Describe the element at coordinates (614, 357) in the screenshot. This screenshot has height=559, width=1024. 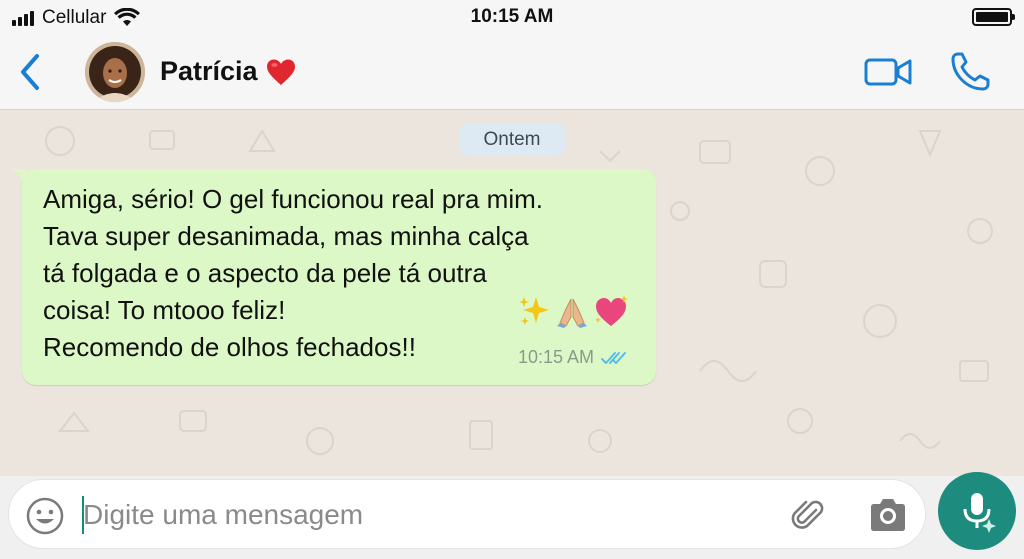
I see `double-check-read-icon` at that location.